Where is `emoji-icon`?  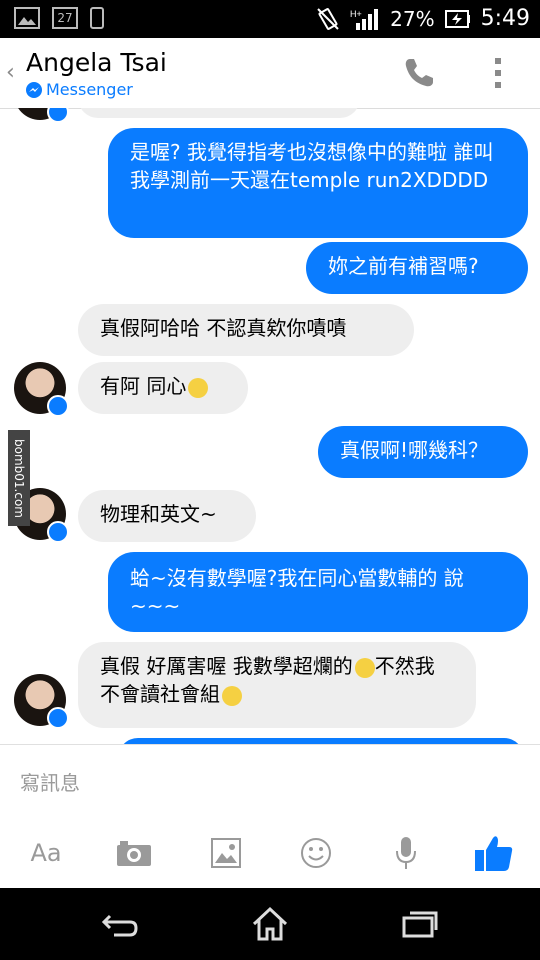 emoji-icon is located at coordinates (316, 853).